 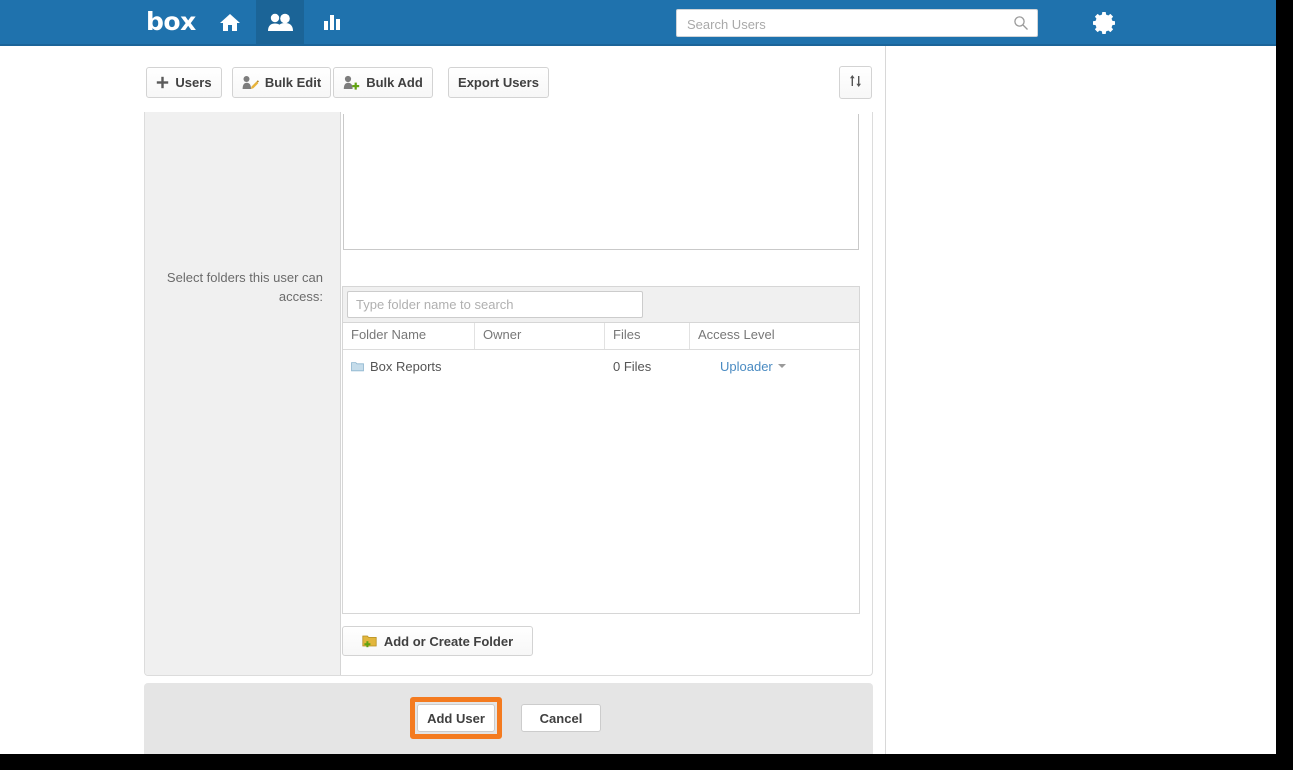 I want to click on add-or-create-folder-button: Add or Create Folder, so click(x=437, y=641).